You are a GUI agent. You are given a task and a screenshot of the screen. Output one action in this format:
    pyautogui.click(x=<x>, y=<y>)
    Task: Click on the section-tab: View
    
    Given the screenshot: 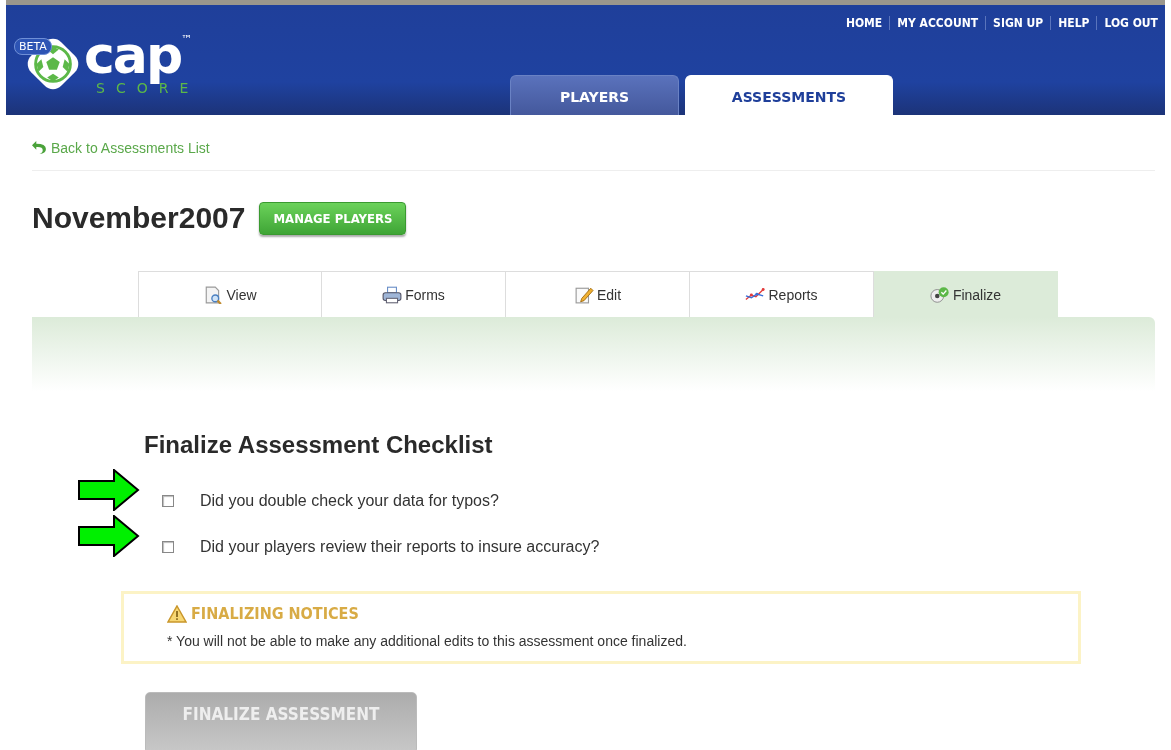 What is the action you would take?
    pyautogui.click(x=230, y=294)
    